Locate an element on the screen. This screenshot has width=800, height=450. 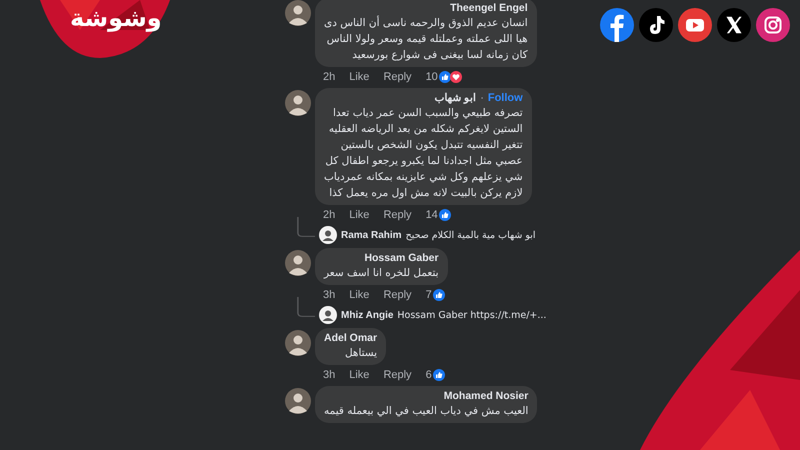
reply-author-name: Mhiz Angie is located at coordinates (367, 315).